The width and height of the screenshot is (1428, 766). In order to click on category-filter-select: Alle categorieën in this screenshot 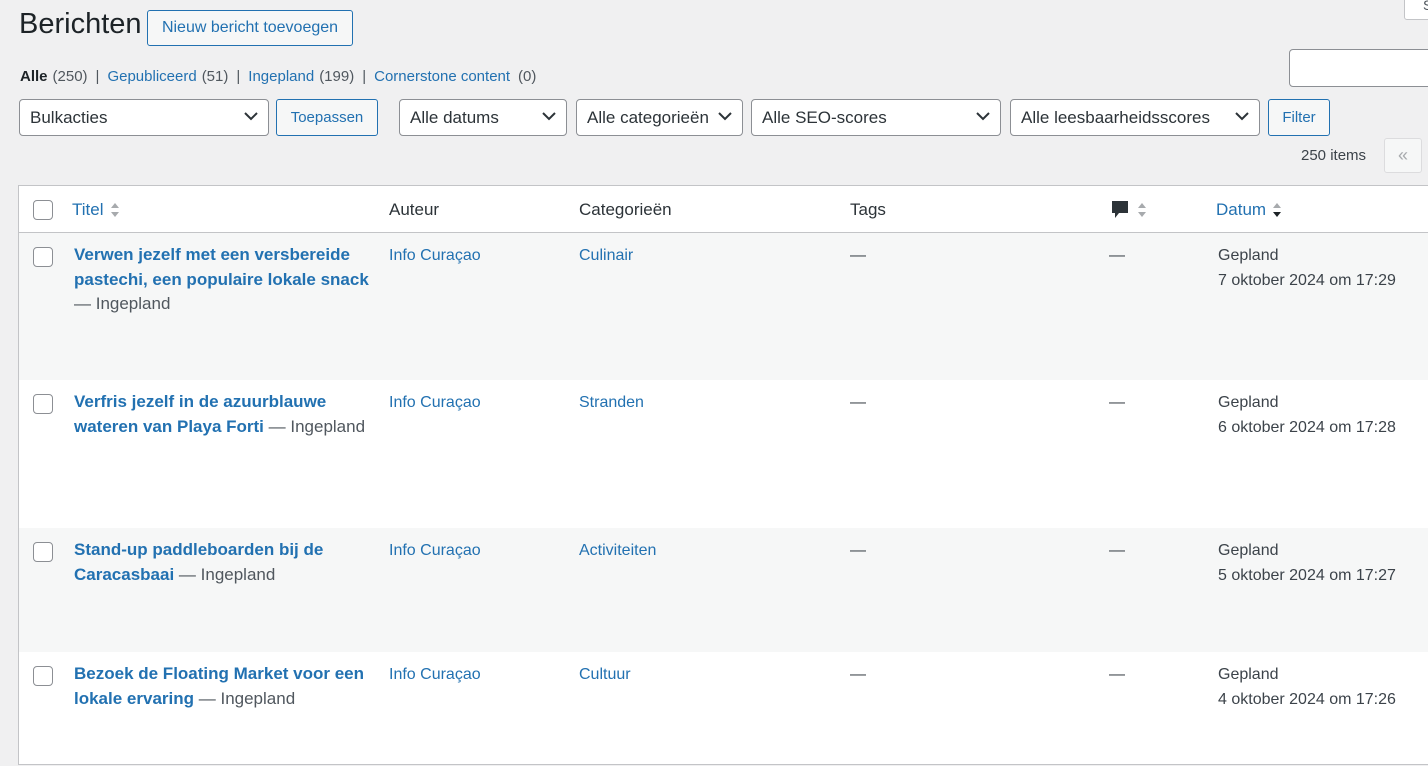, I will do `click(659, 117)`.